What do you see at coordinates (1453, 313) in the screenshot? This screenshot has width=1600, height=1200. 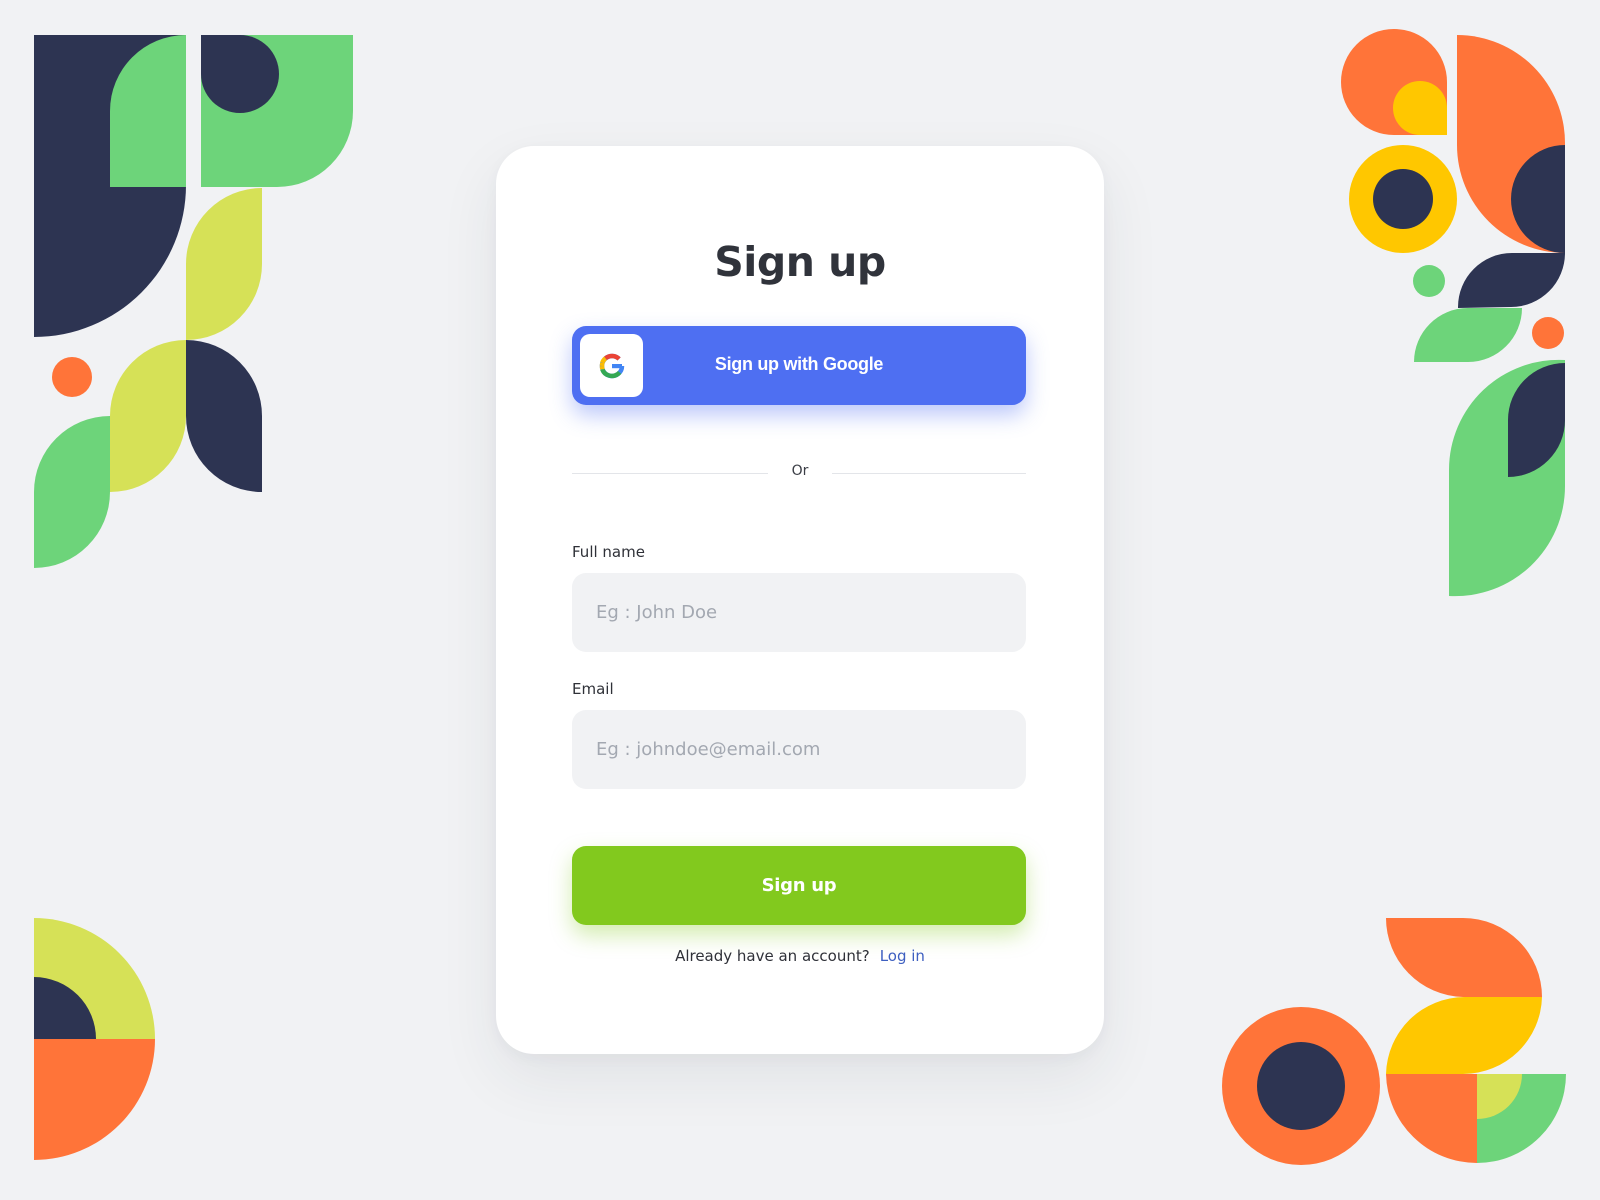 I see `decoration-top-right` at bounding box center [1453, 313].